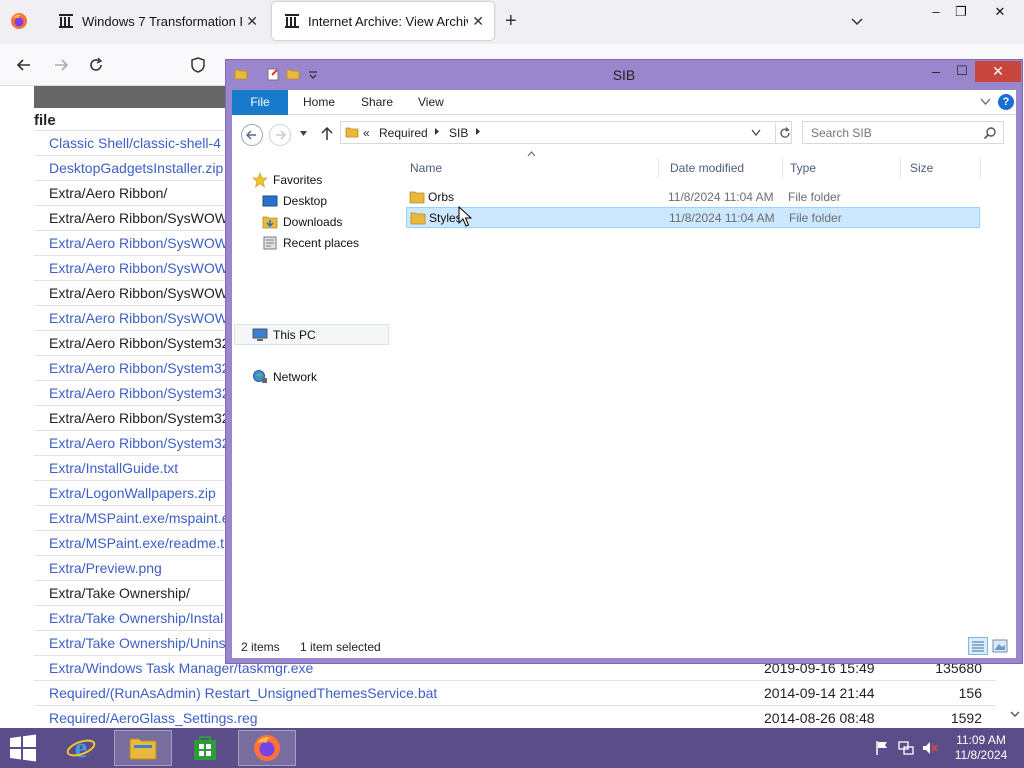 This screenshot has height=768, width=1024. Describe the element at coordinates (1006, 102) in the screenshot. I see `help-icon: ?` at that location.